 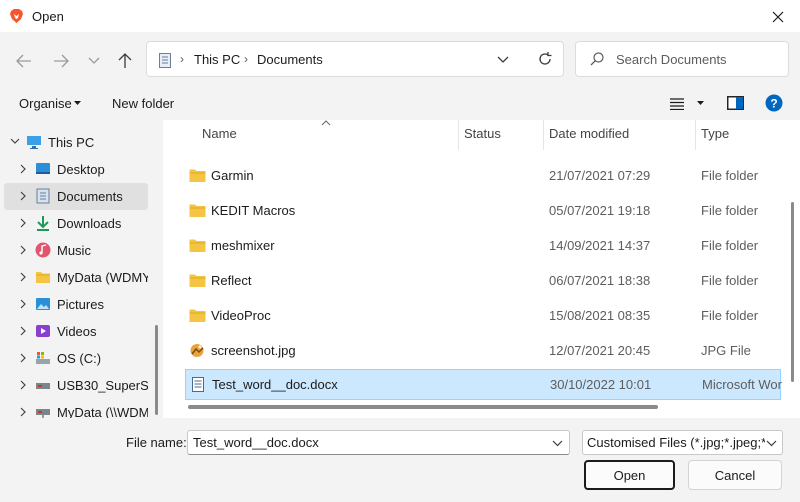 I want to click on organise-menu: Organise, so click(x=45, y=103).